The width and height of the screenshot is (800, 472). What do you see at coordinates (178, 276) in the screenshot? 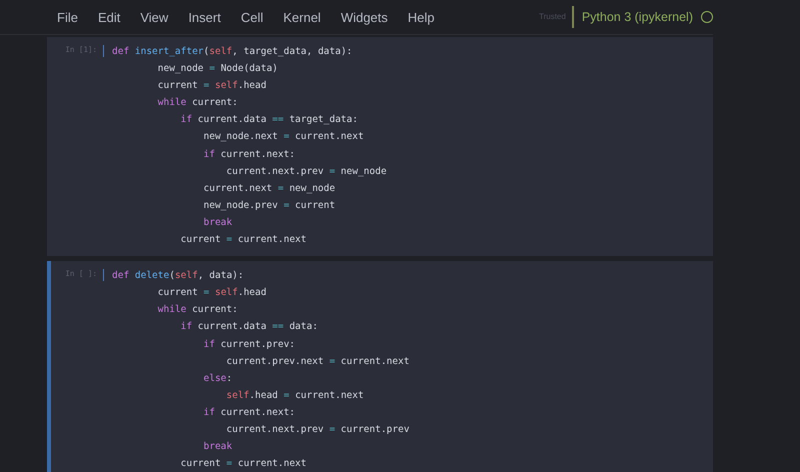
I see `code-line: def delete(self, data):` at bounding box center [178, 276].